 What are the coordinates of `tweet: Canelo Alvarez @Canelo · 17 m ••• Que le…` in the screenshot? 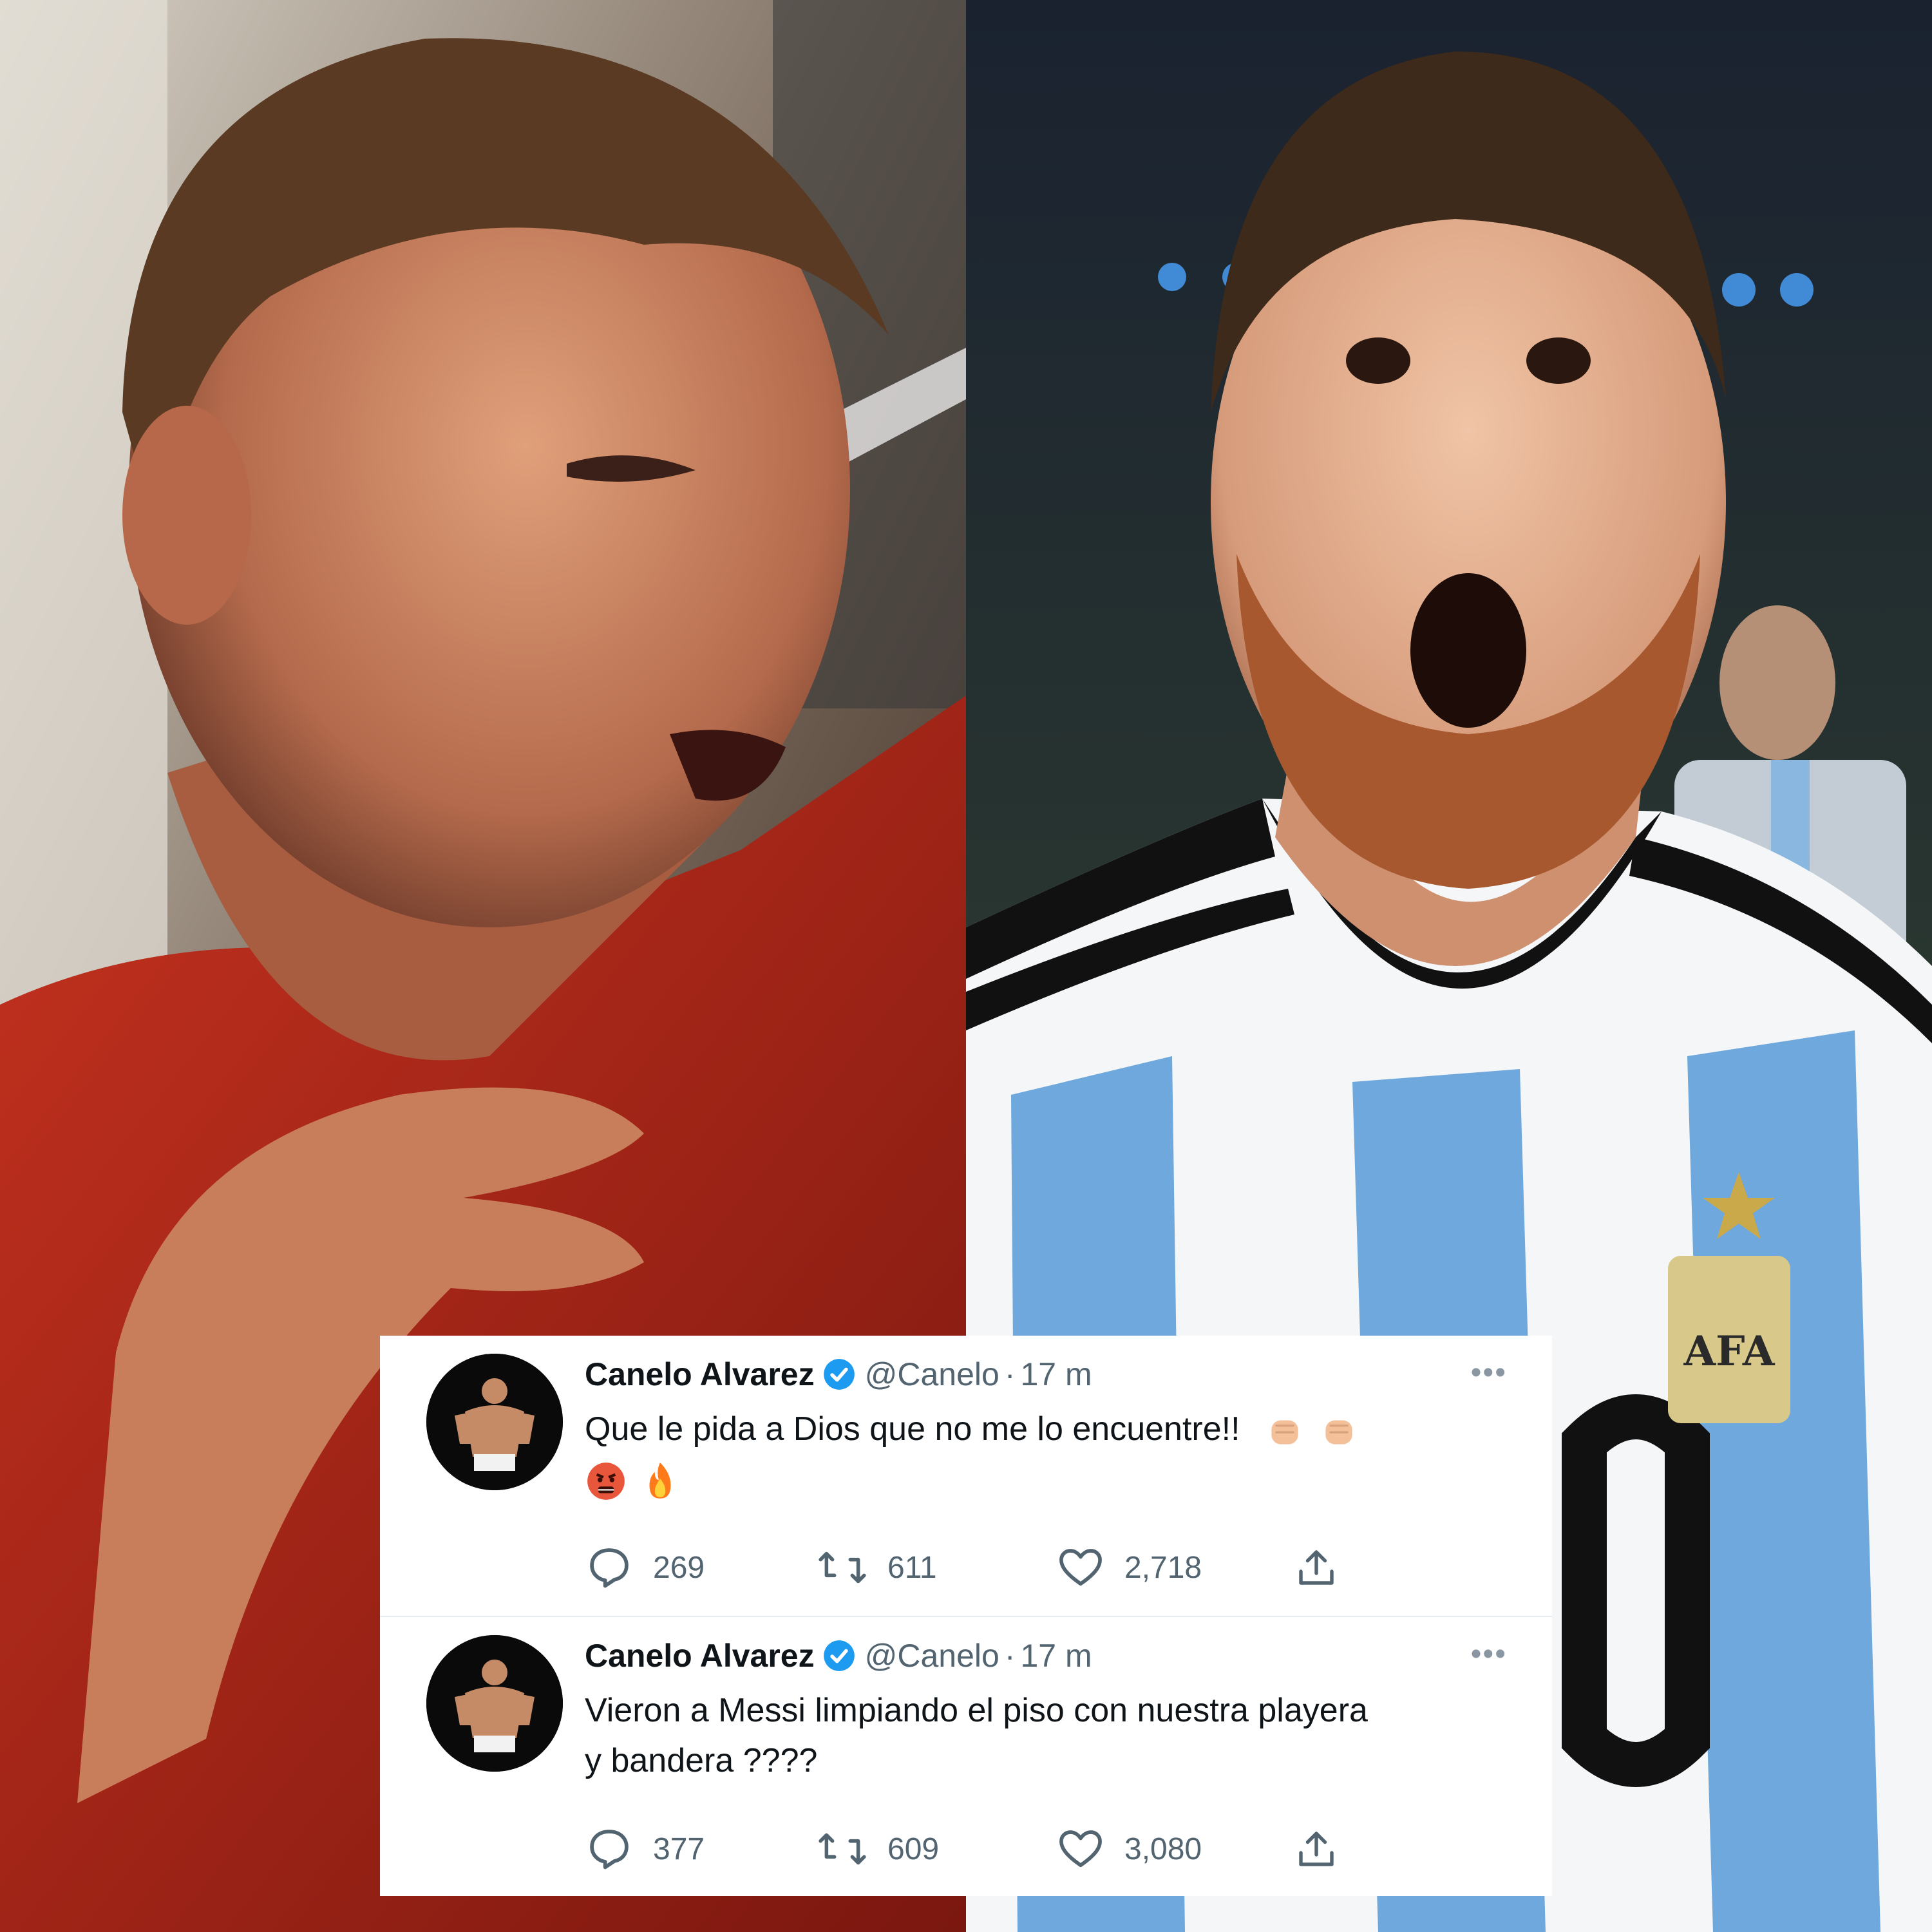 It's located at (966, 1476).